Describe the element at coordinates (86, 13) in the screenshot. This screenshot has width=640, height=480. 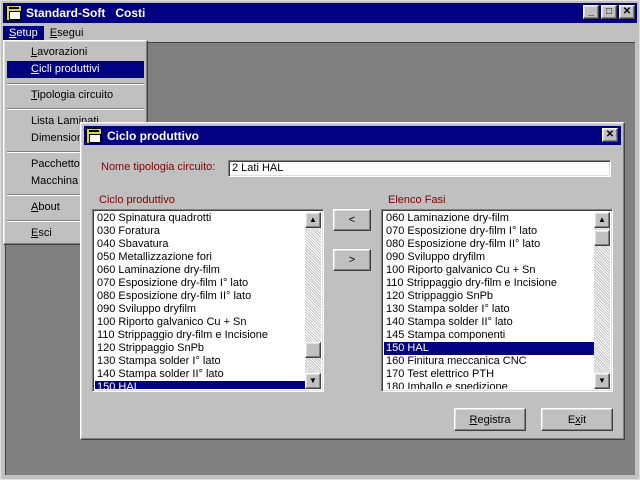
I see `window-title: Standard-Soft Costi` at that location.